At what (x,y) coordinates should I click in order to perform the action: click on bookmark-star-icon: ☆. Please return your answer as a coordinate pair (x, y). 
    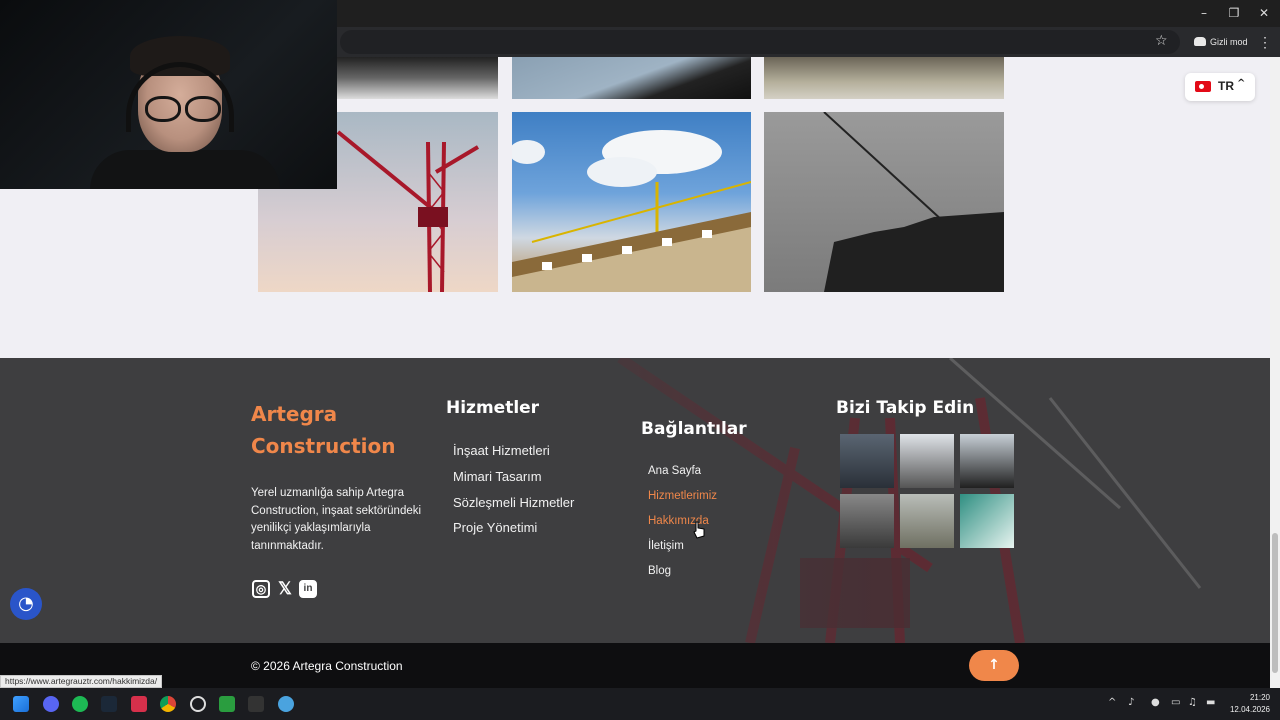
    Looking at the image, I should click on (1161, 41).